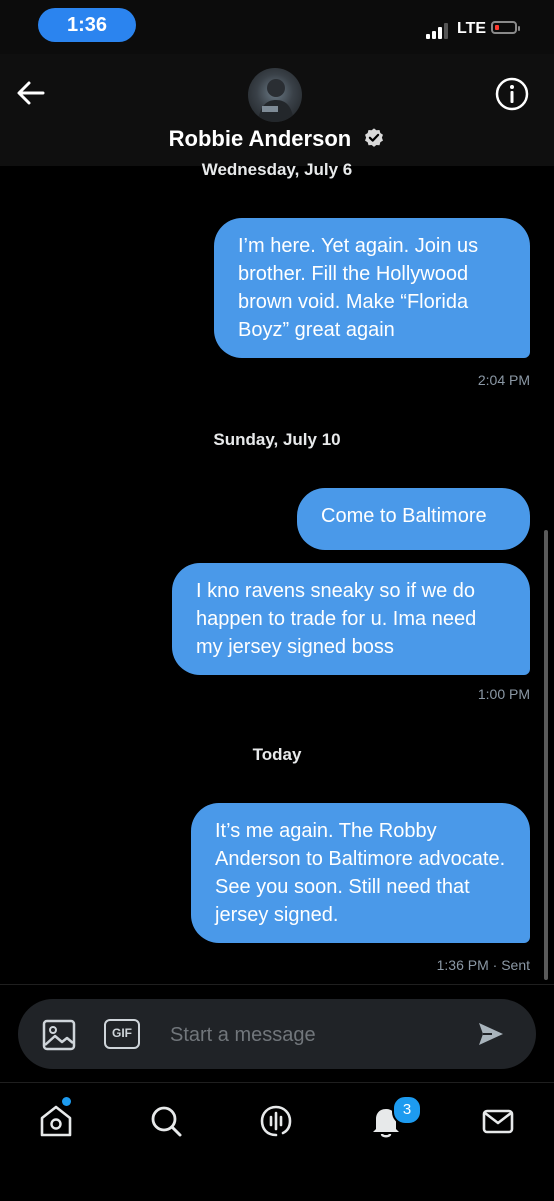 The width and height of the screenshot is (554, 1201). What do you see at coordinates (87, 25) in the screenshot?
I see `status-time: 1:36` at bounding box center [87, 25].